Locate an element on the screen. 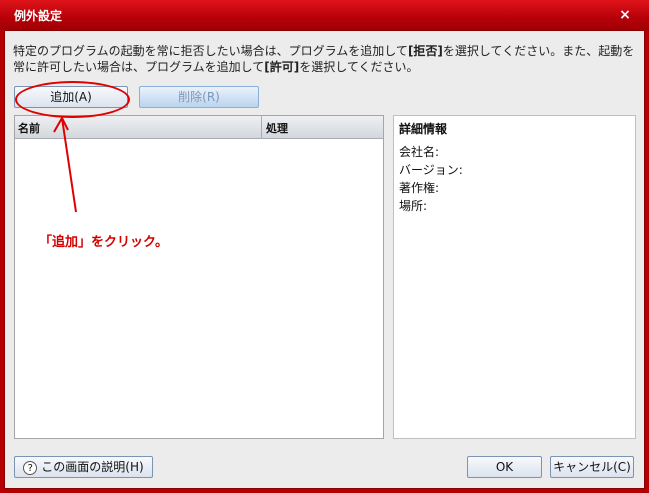 The image size is (649, 493). allow-keyword: [許可] is located at coordinates (282, 67).